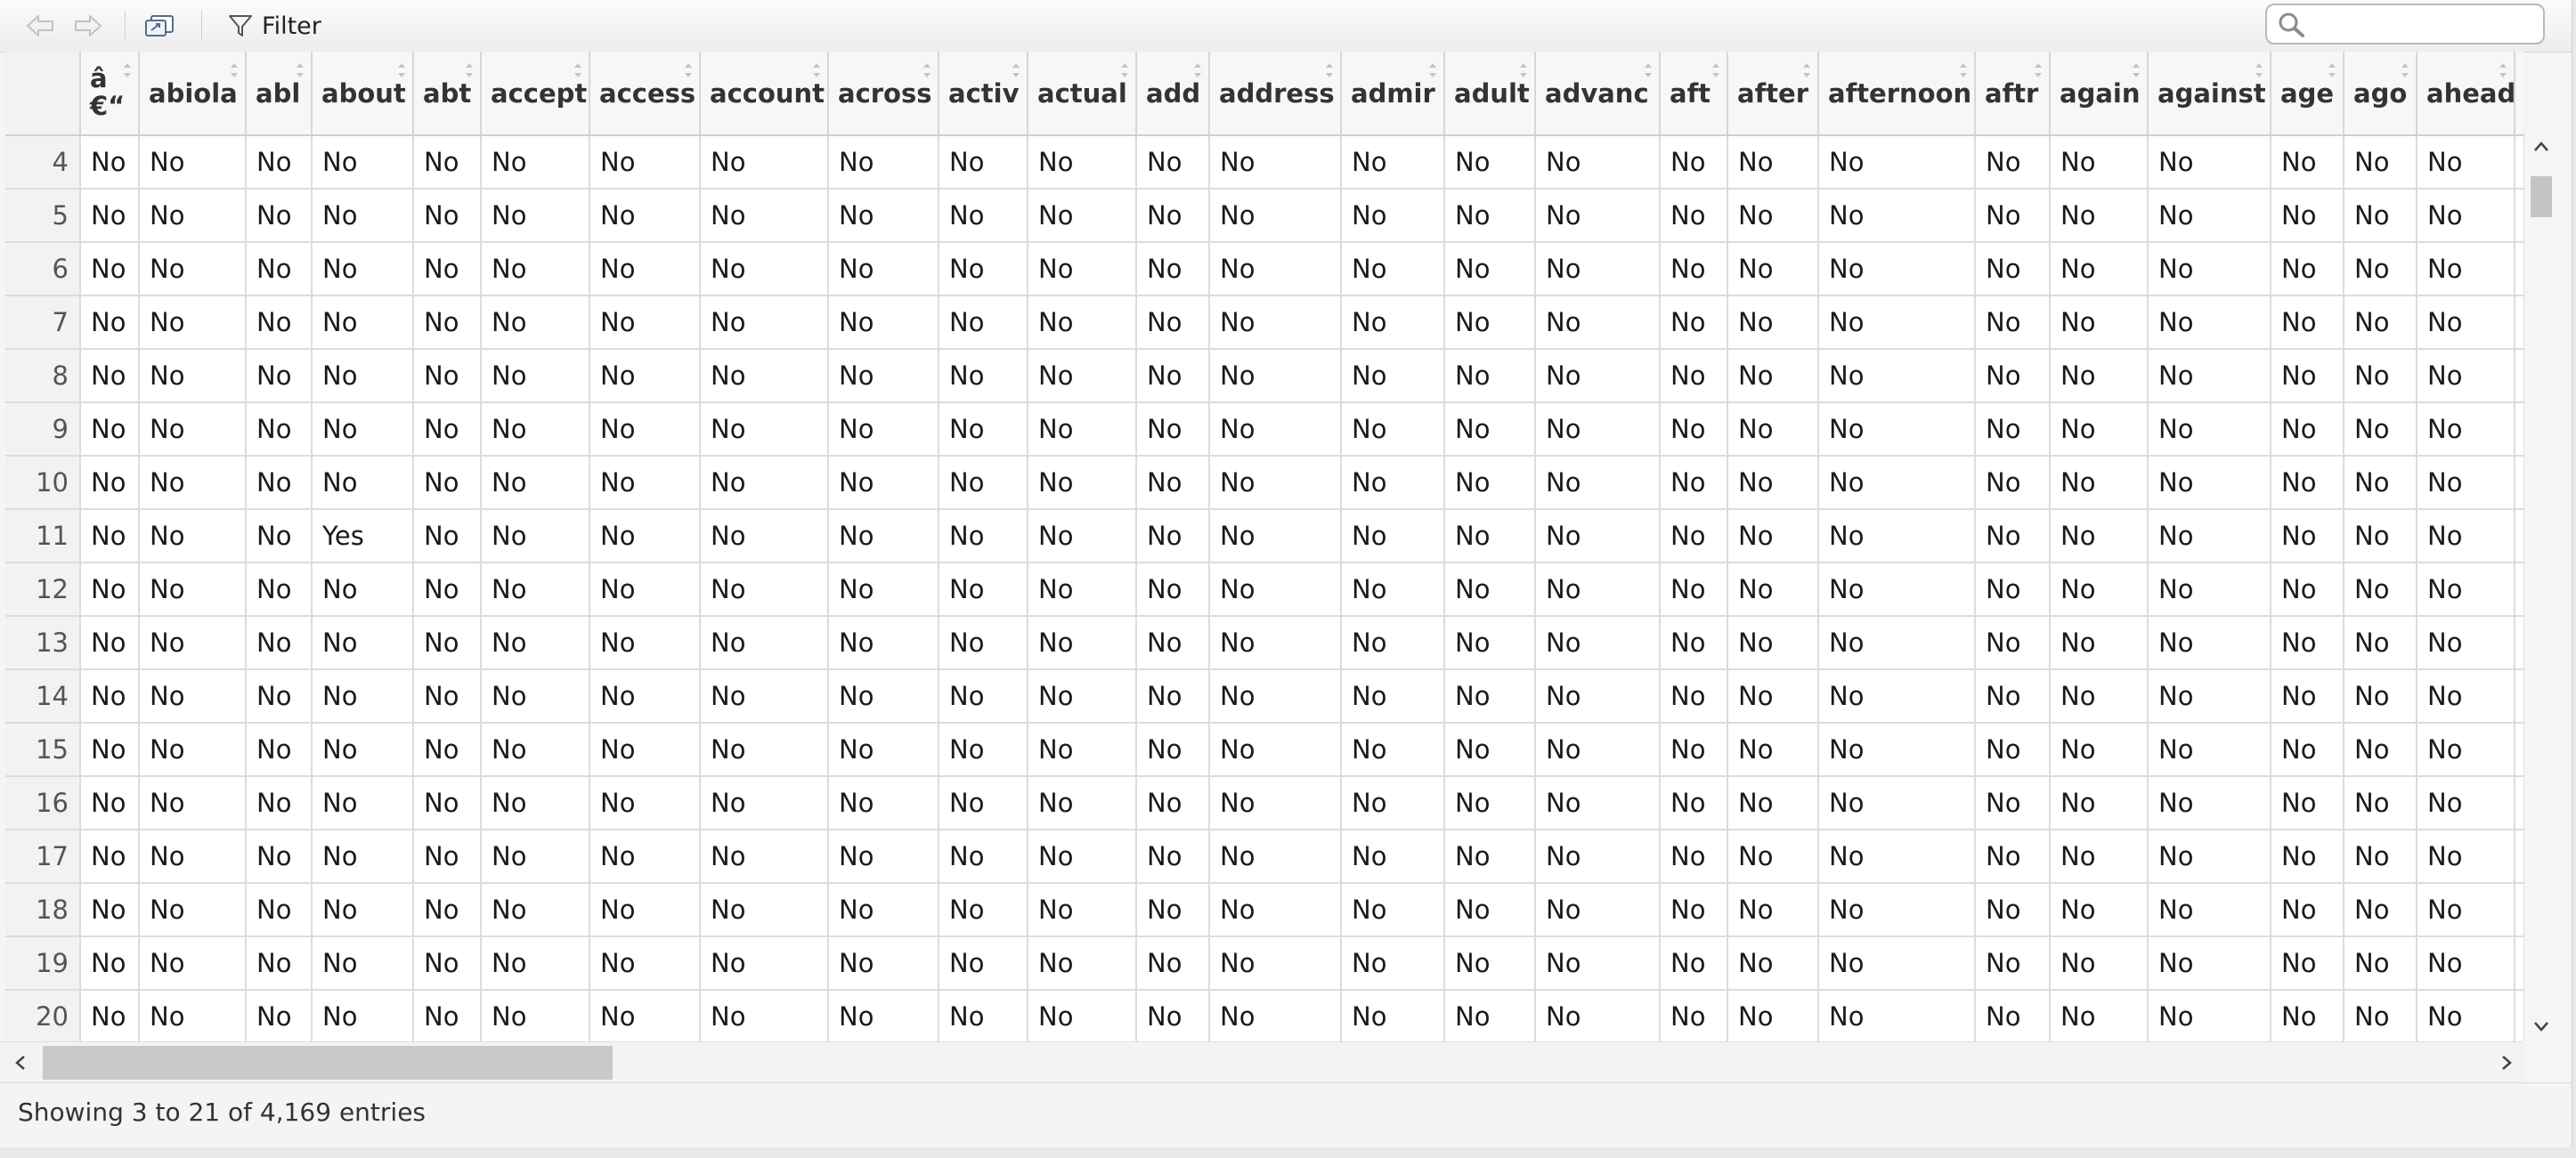 The width and height of the screenshot is (2576, 1158). I want to click on column-header: adult, so click(1490, 94).